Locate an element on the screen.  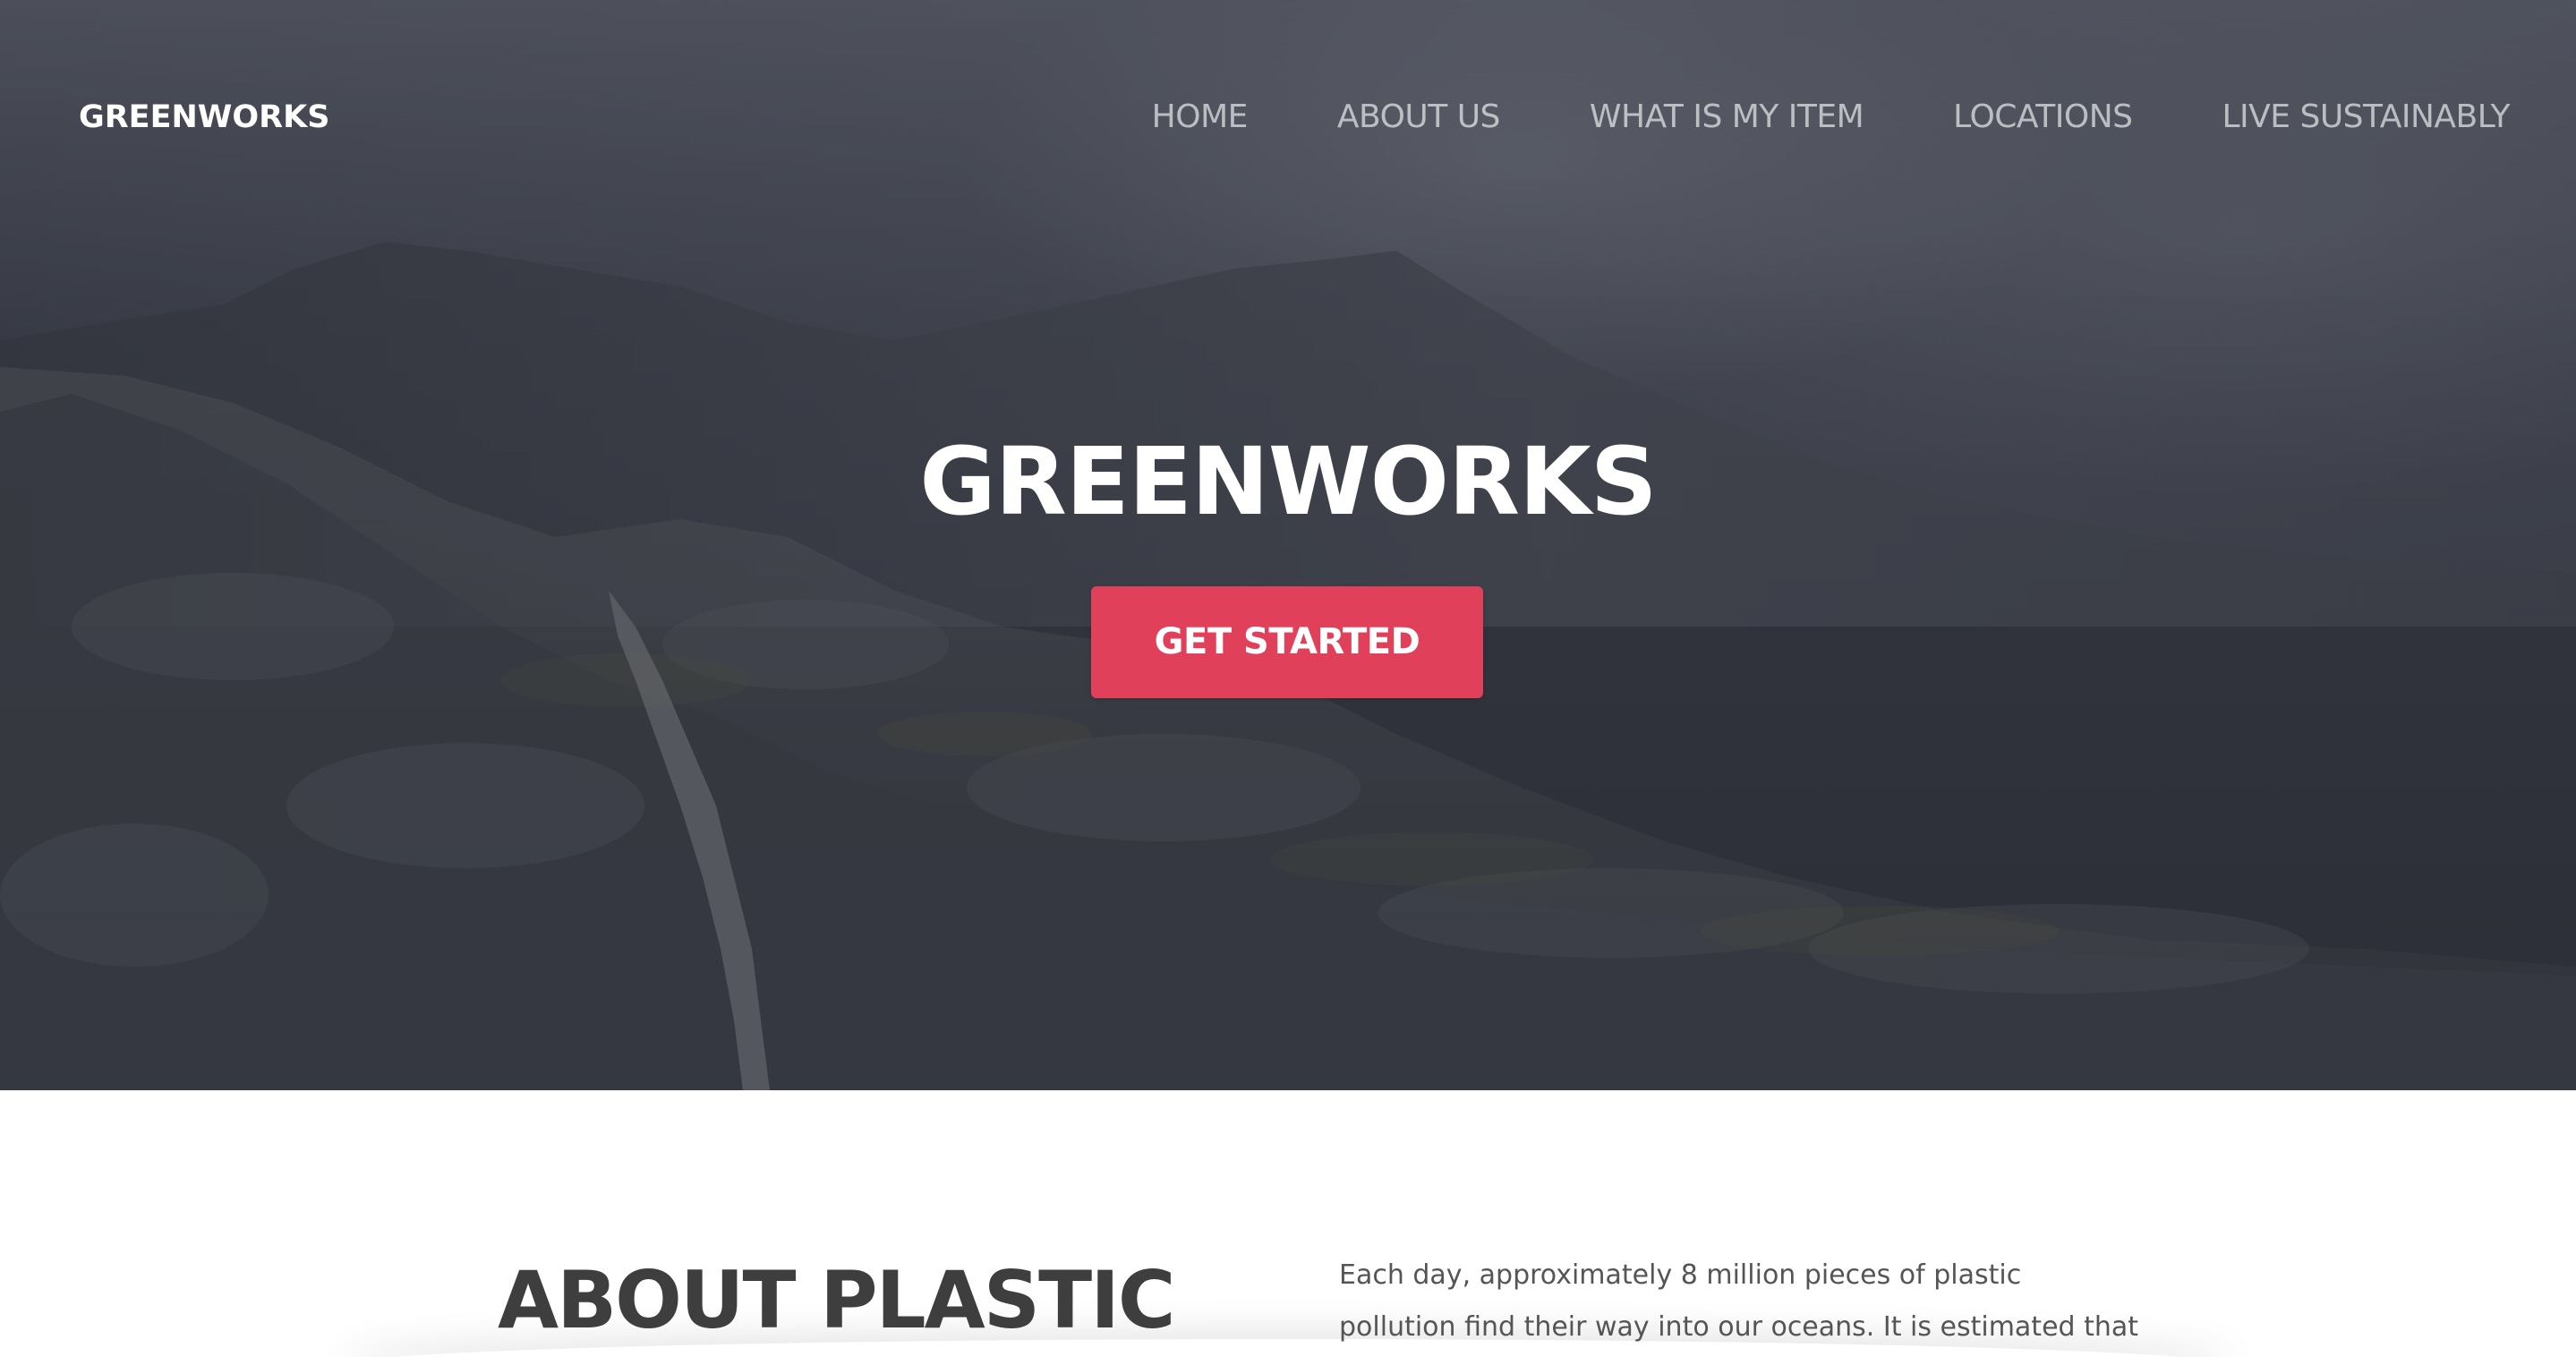
brand-logo: GREENWORKS is located at coordinates (204, 118).